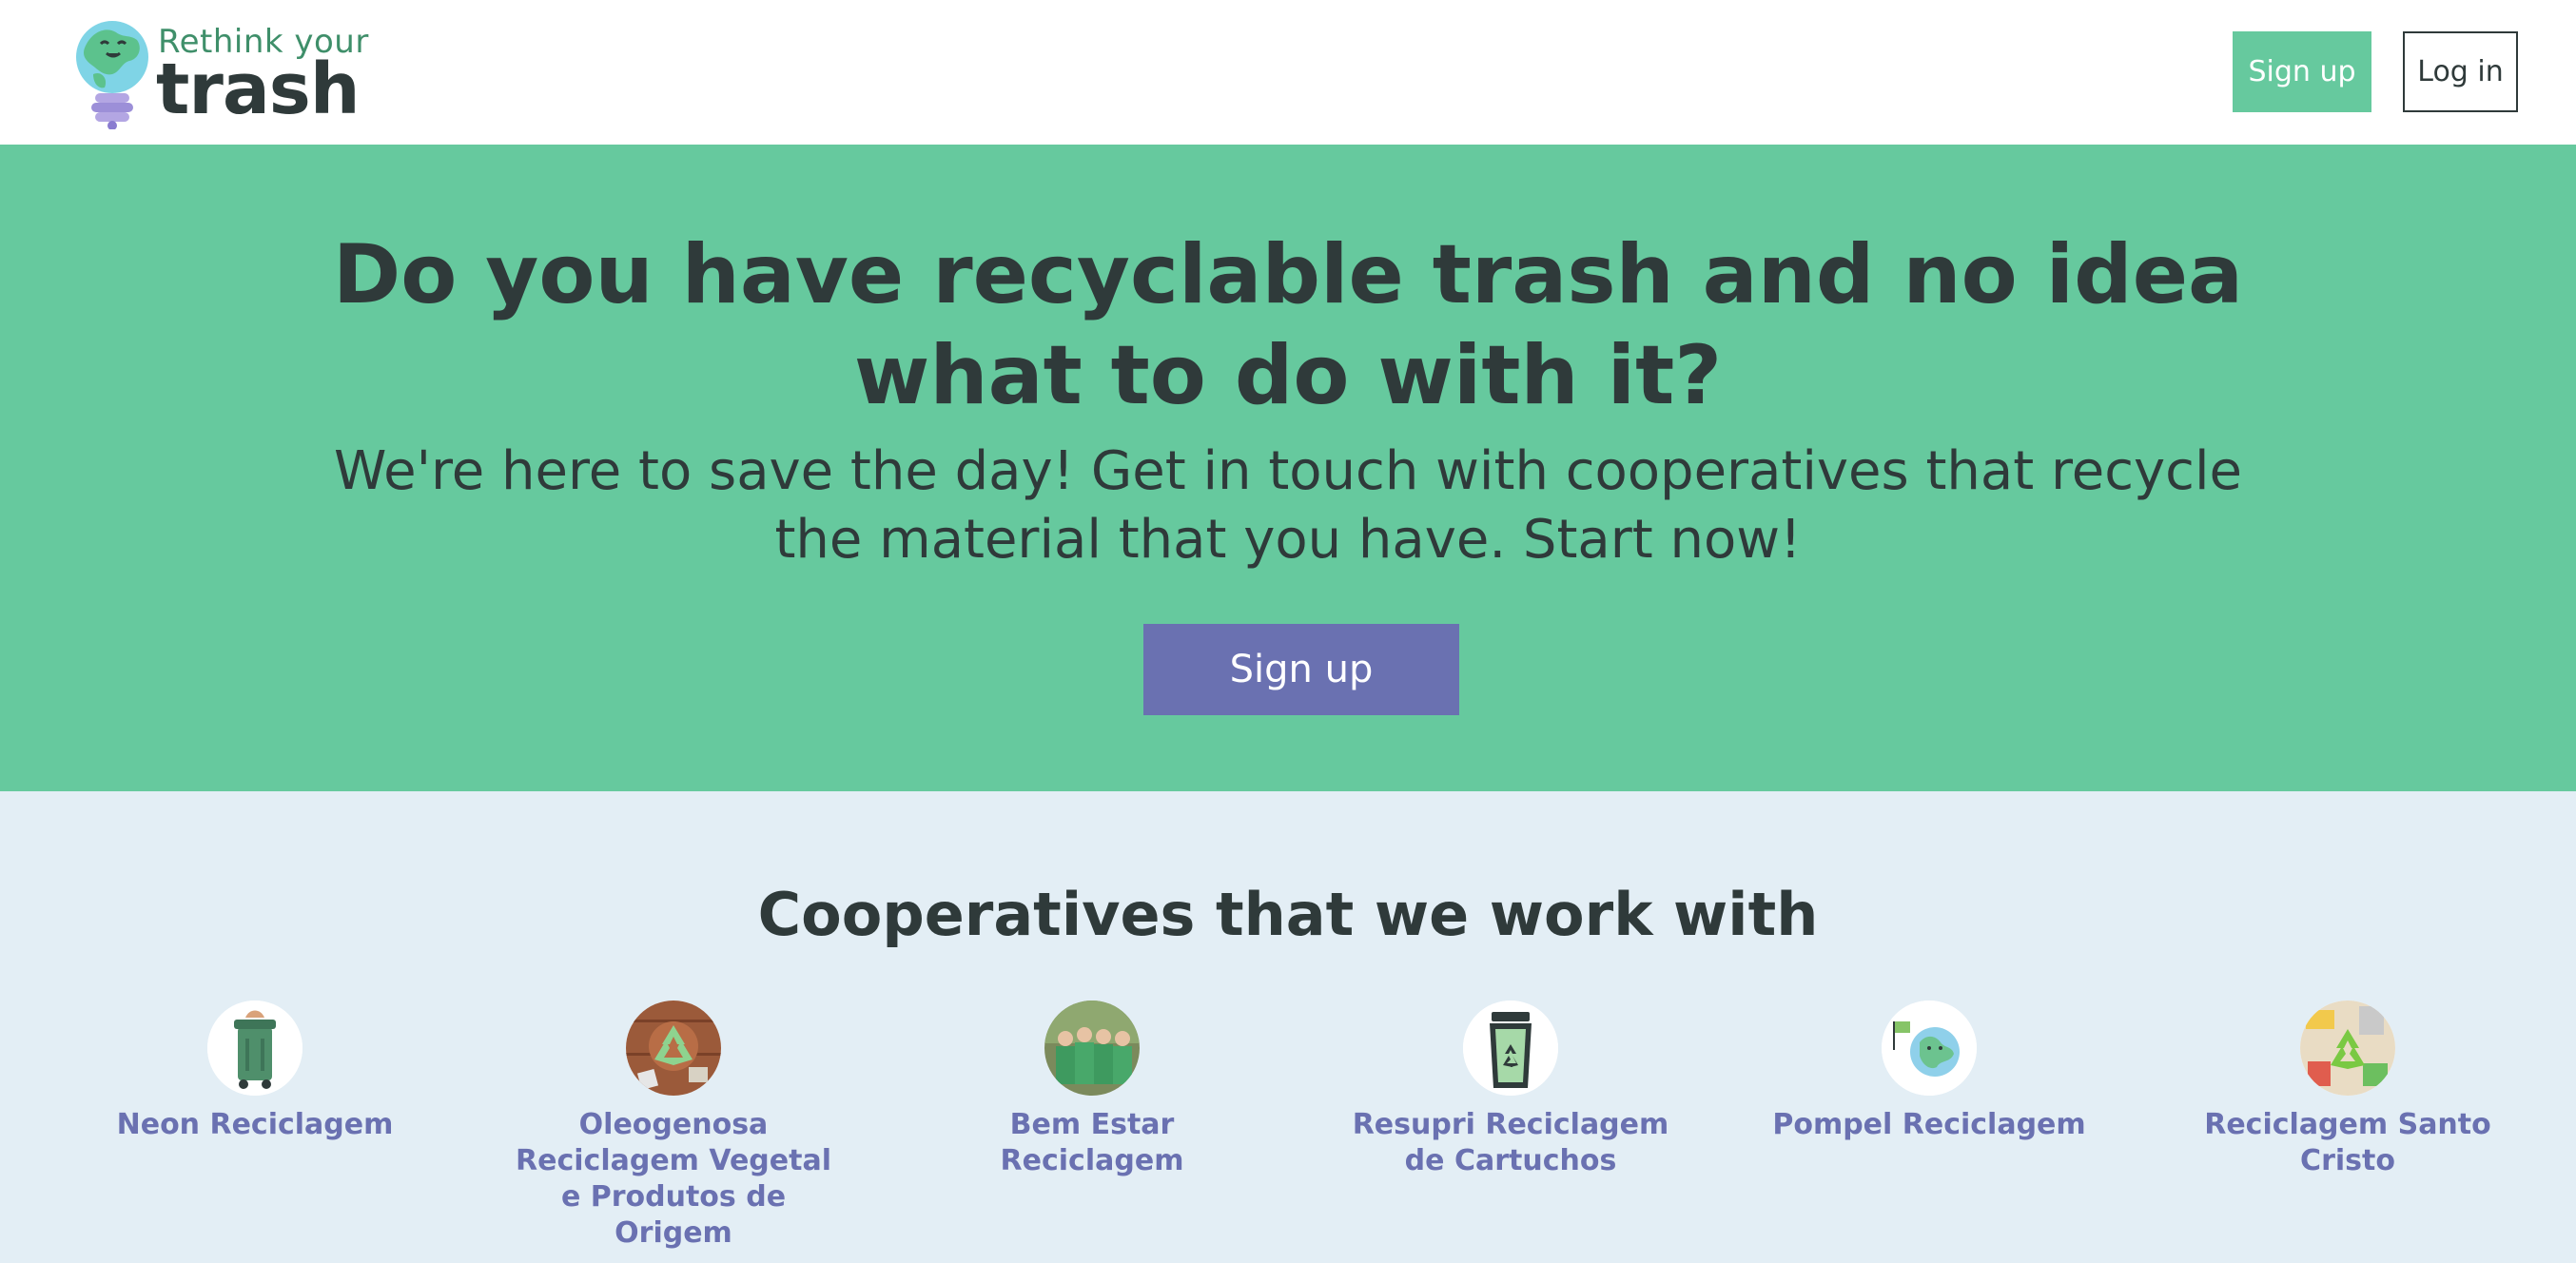 This screenshot has width=2576, height=1263. What do you see at coordinates (112, 75) in the screenshot?
I see `lightbulb-earth-icon` at bounding box center [112, 75].